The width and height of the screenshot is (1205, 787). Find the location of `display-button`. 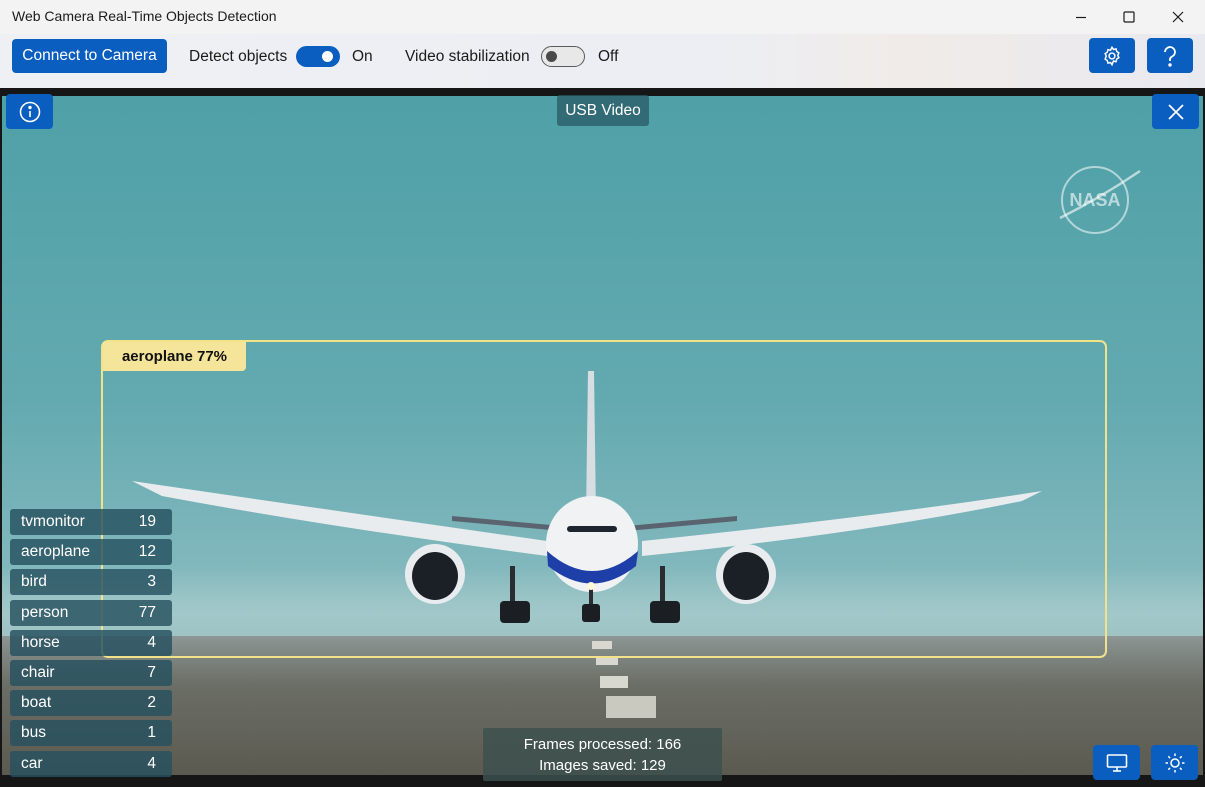

display-button is located at coordinates (1116, 762).